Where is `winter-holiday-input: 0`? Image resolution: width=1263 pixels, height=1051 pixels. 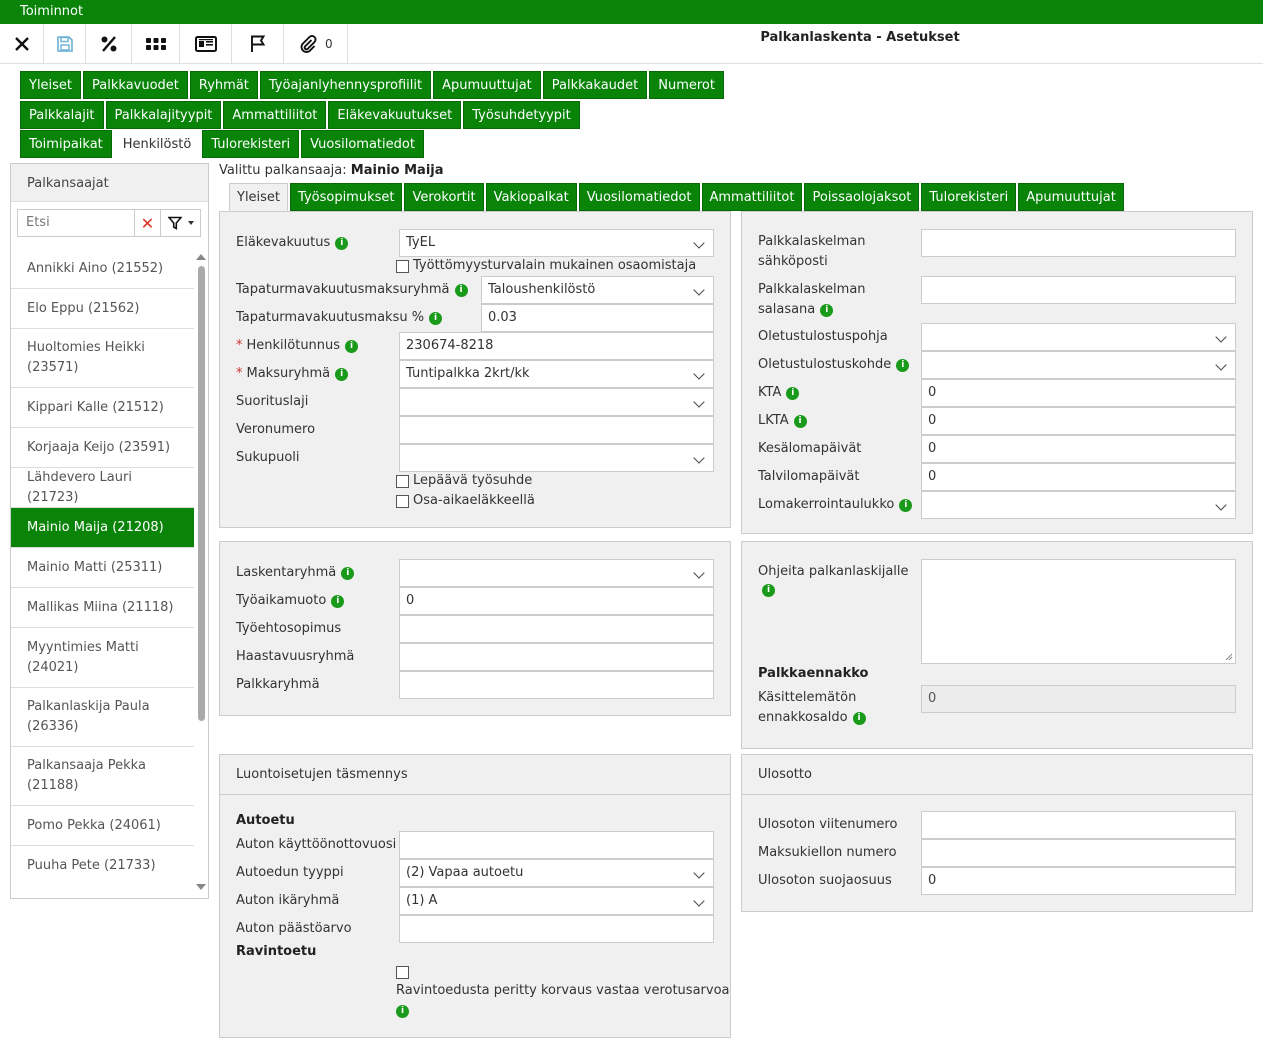 winter-holiday-input: 0 is located at coordinates (1078, 477).